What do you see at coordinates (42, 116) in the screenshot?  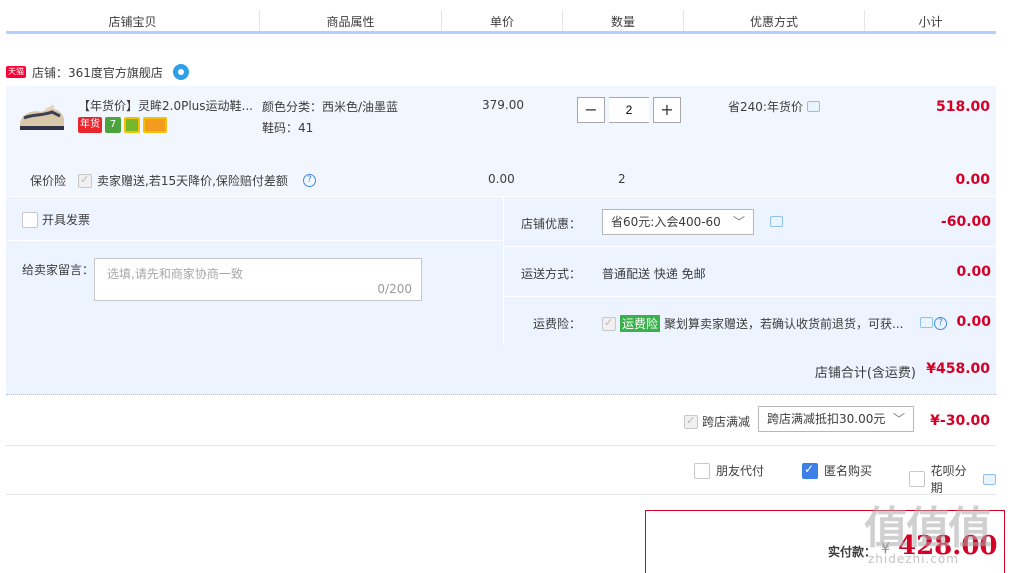 I see `product-thumbnail` at bounding box center [42, 116].